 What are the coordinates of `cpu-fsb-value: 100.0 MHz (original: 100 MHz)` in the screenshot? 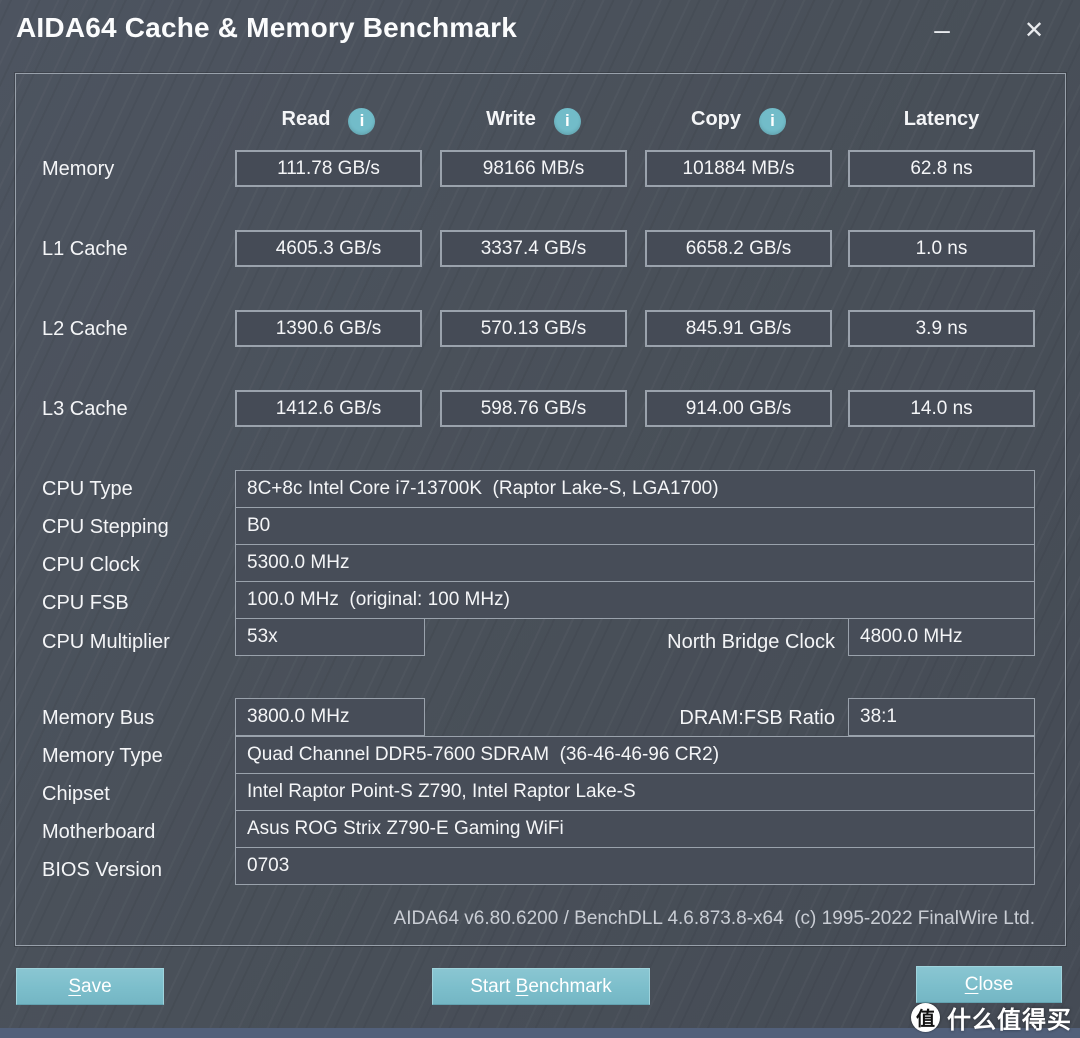 It's located at (635, 600).